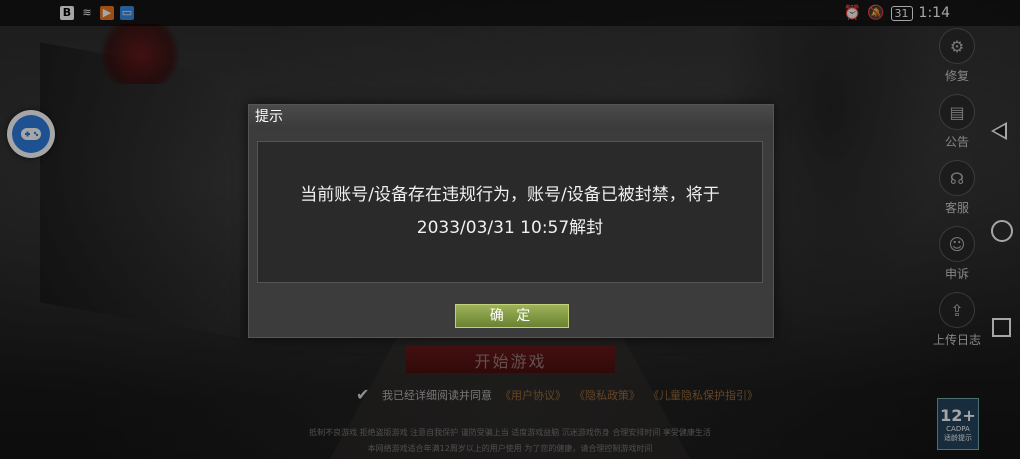 Image resolution: width=1020 pixels, height=459 pixels. Describe the element at coordinates (512, 316) in the screenshot. I see `confirm-button: 确 定` at that location.